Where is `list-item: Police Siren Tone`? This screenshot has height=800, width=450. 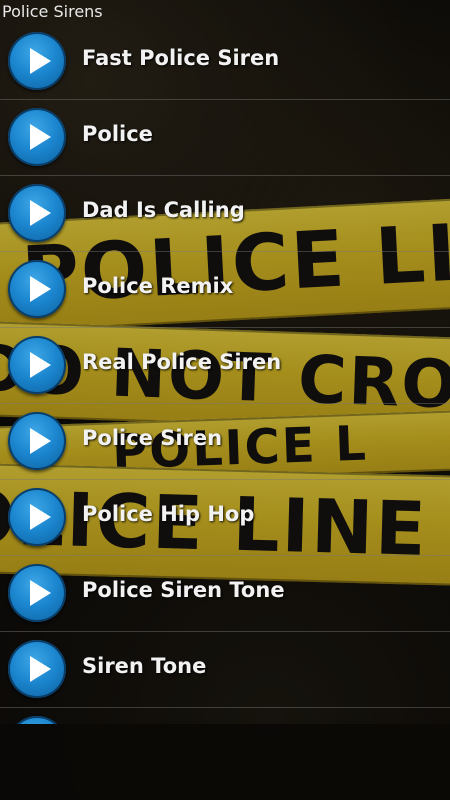 list-item: Police Siren Tone is located at coordinates (225, 594).